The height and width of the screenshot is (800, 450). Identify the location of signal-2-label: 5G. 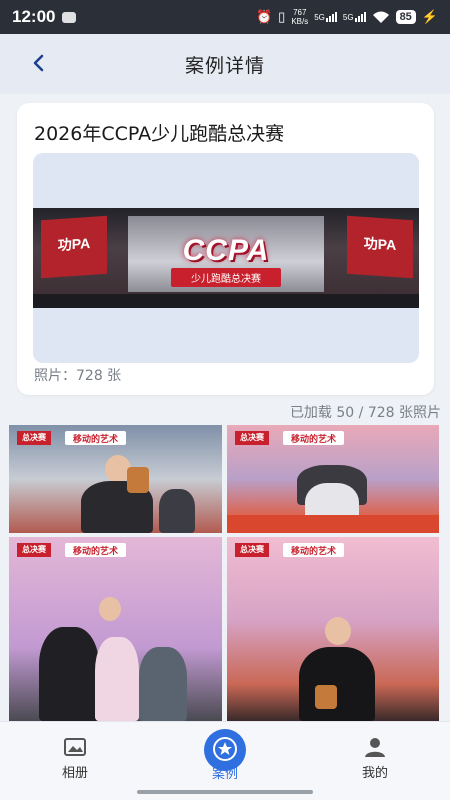
(348, 17).